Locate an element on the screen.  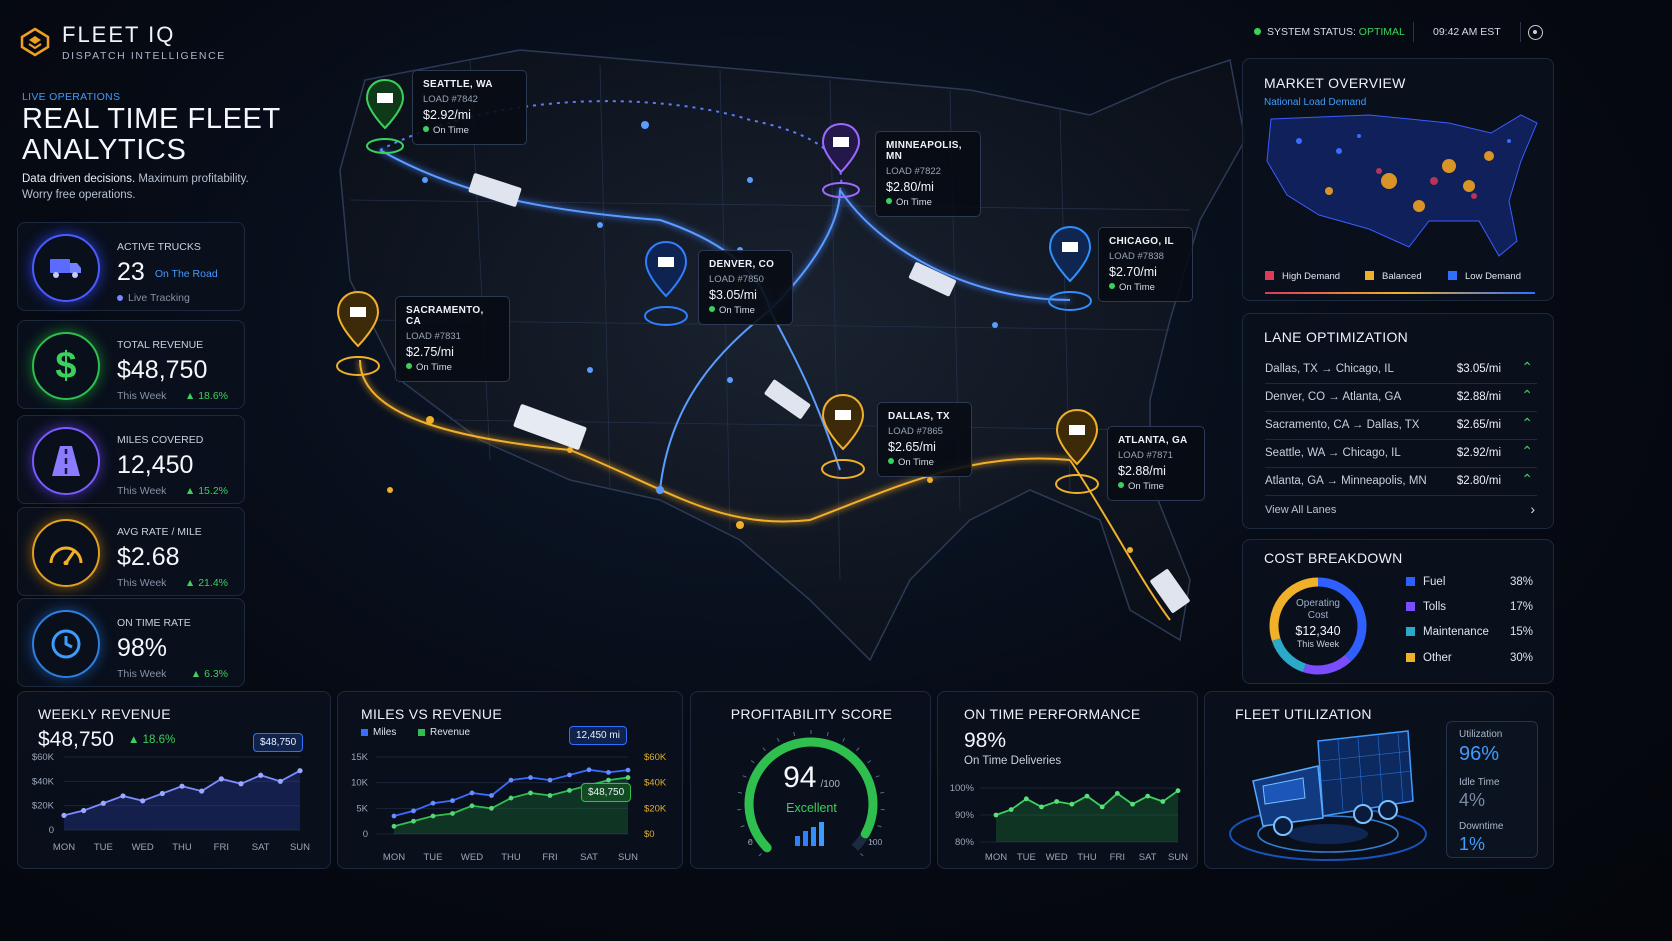
map-pin-seattle is located at coordinates (385, 120).